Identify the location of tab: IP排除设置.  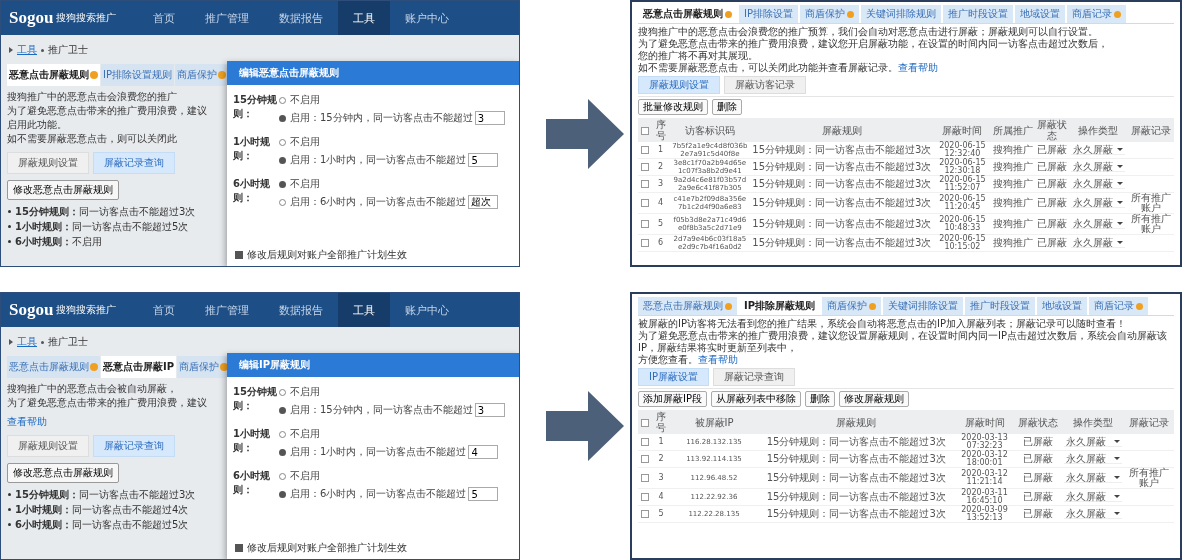
(768, 14).